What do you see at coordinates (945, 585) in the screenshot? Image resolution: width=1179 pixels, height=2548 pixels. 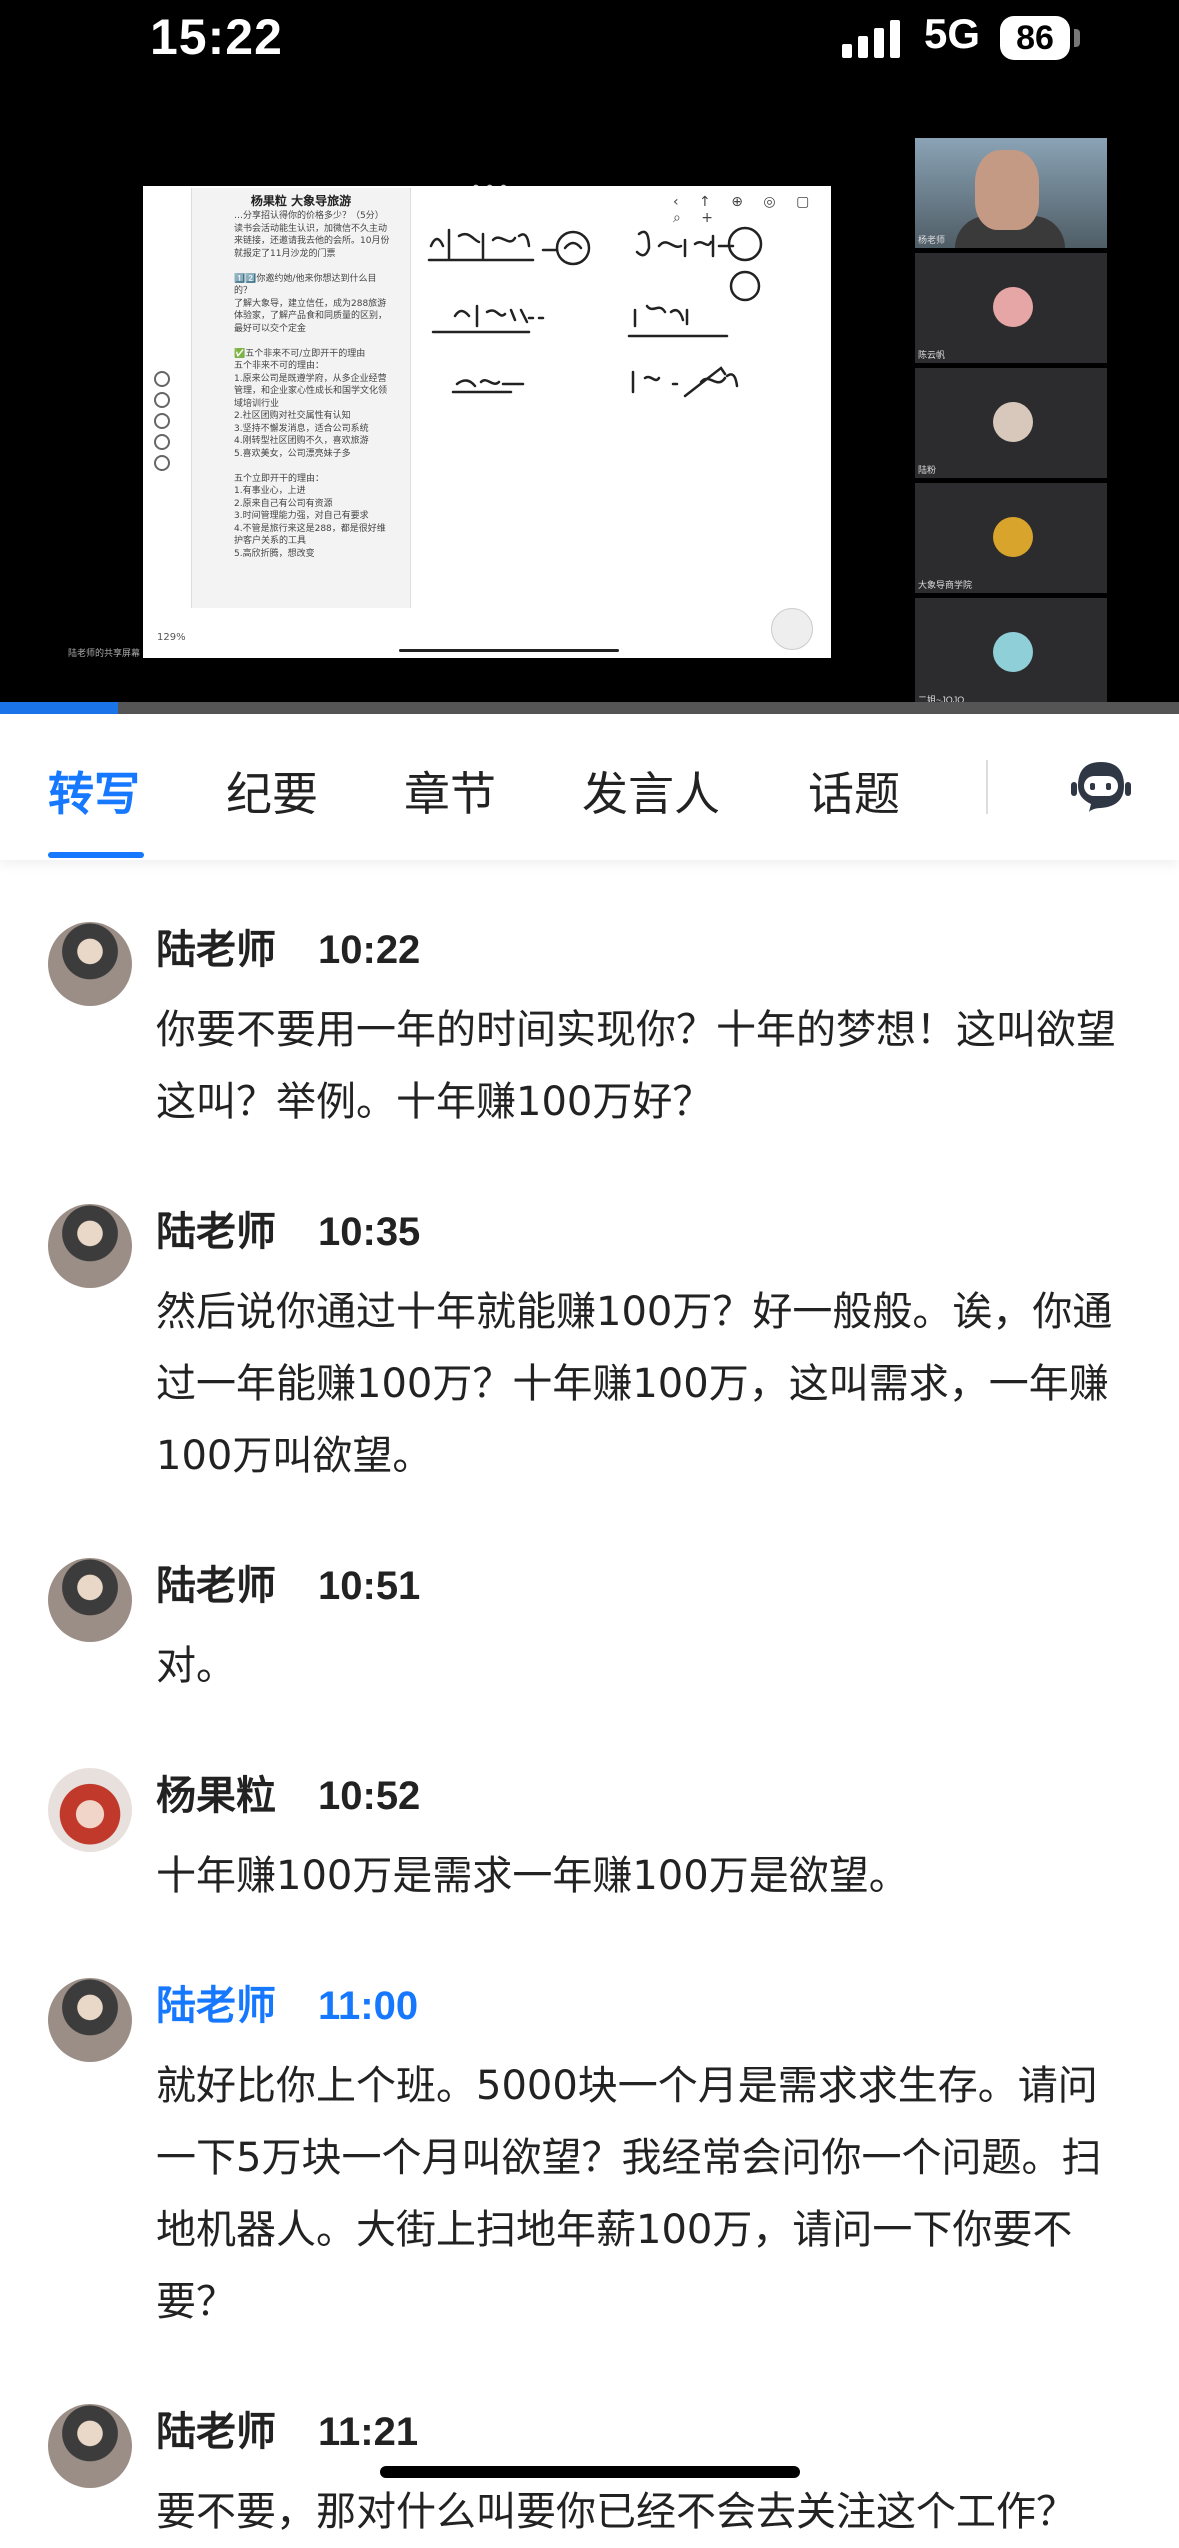 I see `participant-name: 大象导商学院` at bounding box center [945, 585].